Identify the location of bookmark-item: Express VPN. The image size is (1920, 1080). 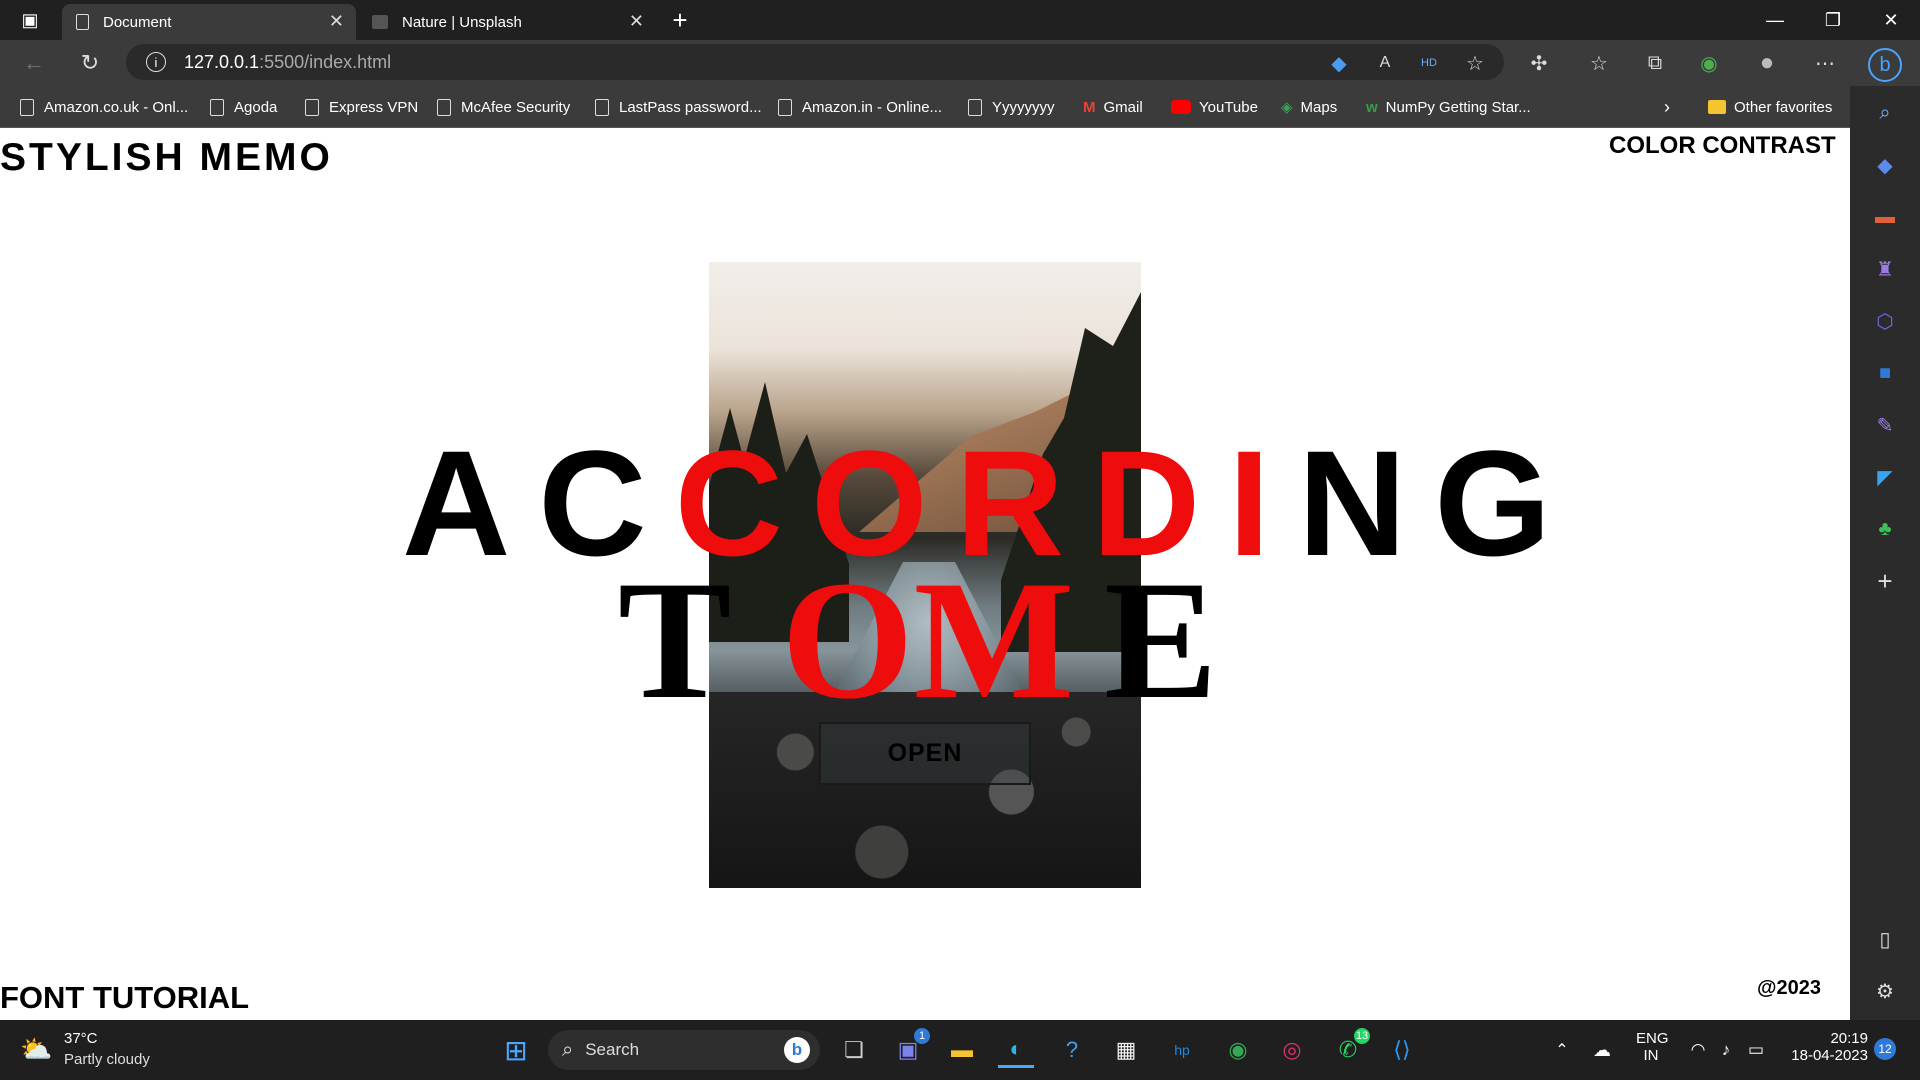
(361, 107).